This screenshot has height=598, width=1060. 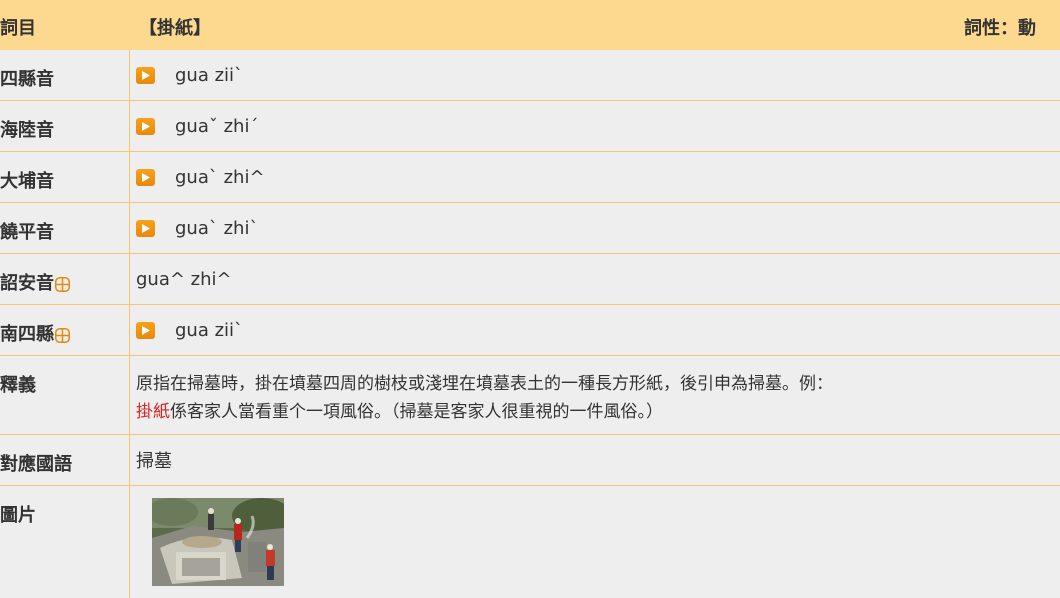 I want to click on dialect-label: 四縣音, so click(x=65, y=75).